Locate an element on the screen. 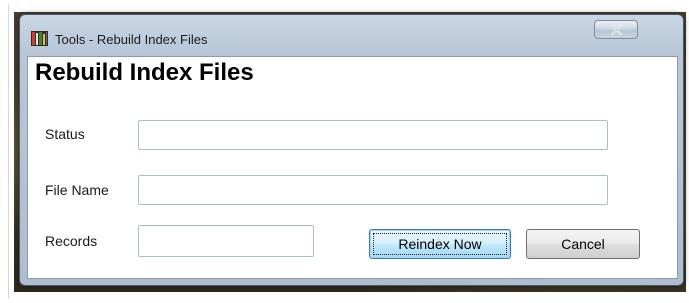 The image size is (689, 303). close-x-icon is located at coordinates (616, 30).